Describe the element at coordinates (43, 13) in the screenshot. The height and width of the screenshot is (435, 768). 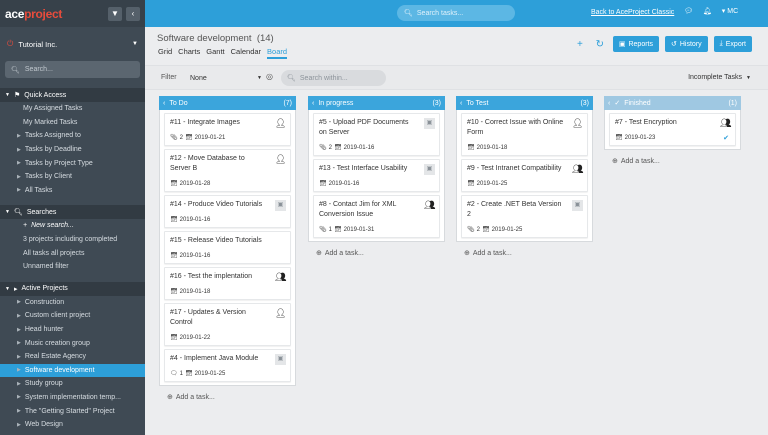
I see `logo-text-b: project` at that location.